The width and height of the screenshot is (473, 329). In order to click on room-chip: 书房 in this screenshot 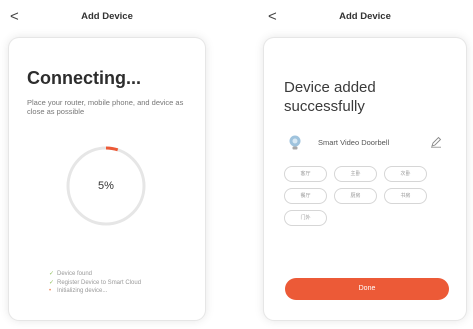, I will do `click(405, 196)`.